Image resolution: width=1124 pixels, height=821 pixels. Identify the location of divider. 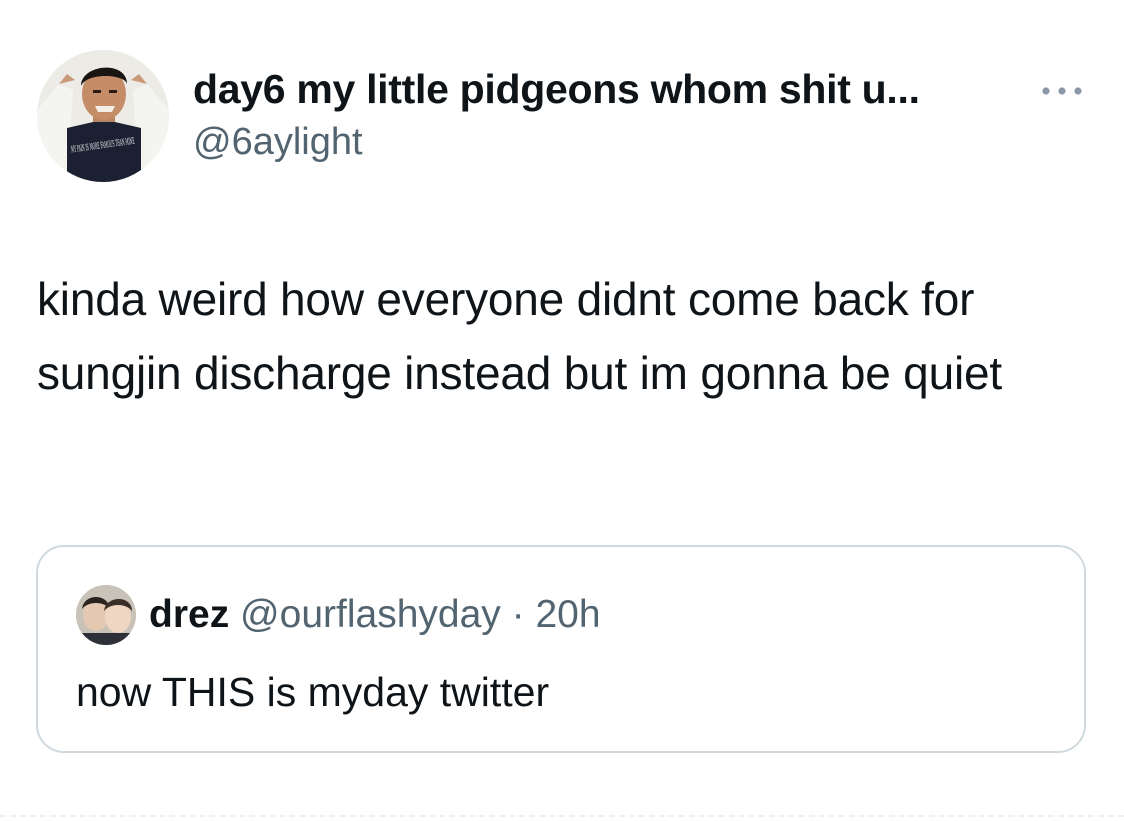
(562, 816).